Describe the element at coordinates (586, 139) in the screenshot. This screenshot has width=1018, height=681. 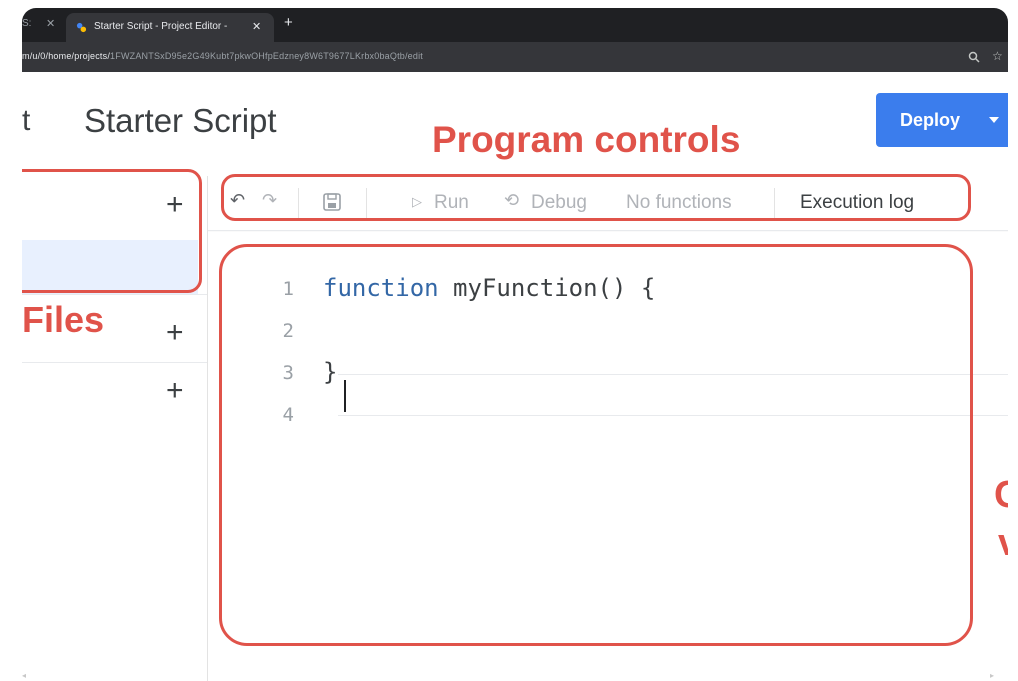
I see `annotation-program-controls: Program controls` at that location.